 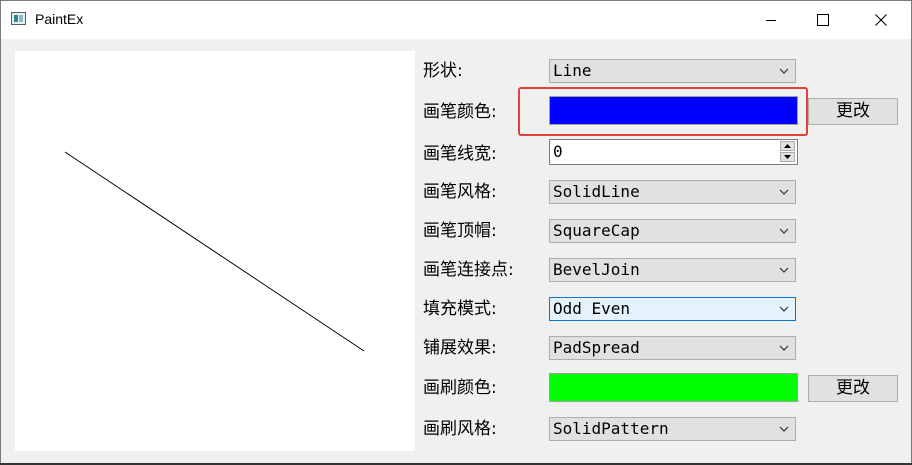 I want to click on pen-cap-value: SquareCap, so click(x=596, y=230).